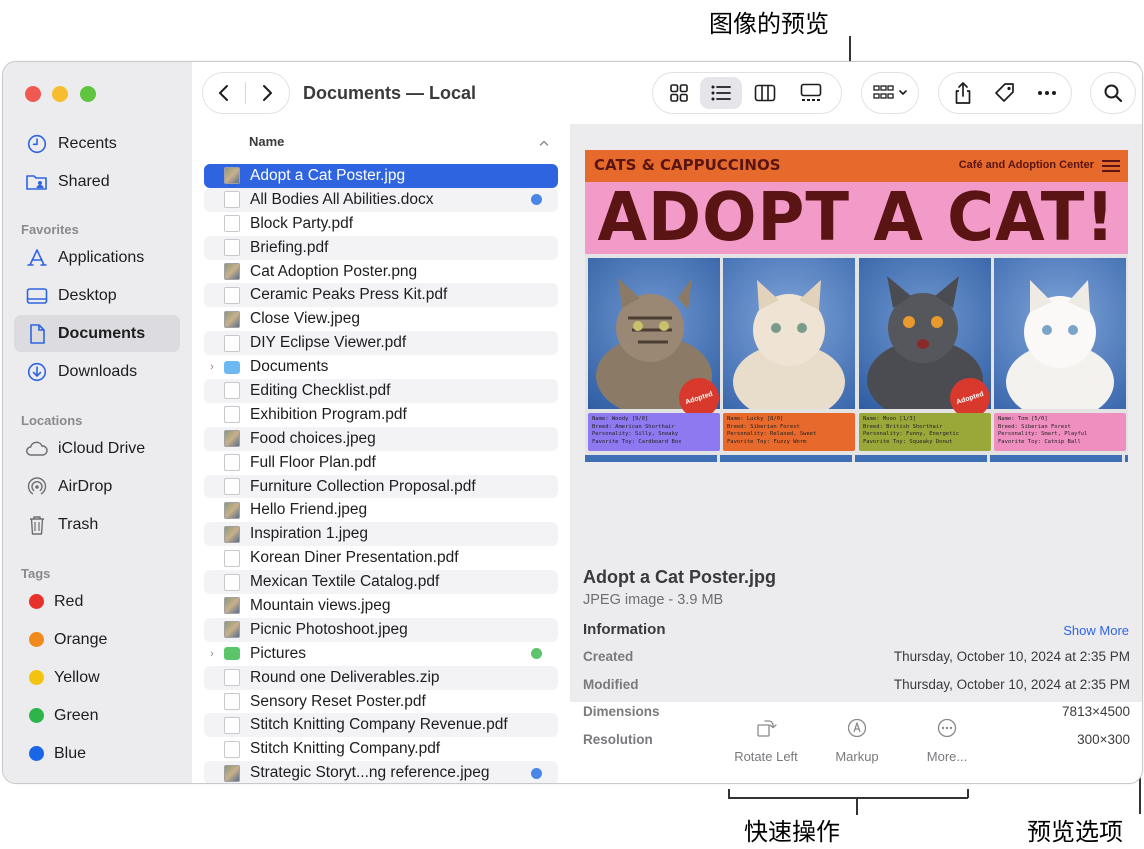  Describe the element at coordinates (381, 677) in the screenshot. I see `file-row: Round one Deliverables.zip` at that location.